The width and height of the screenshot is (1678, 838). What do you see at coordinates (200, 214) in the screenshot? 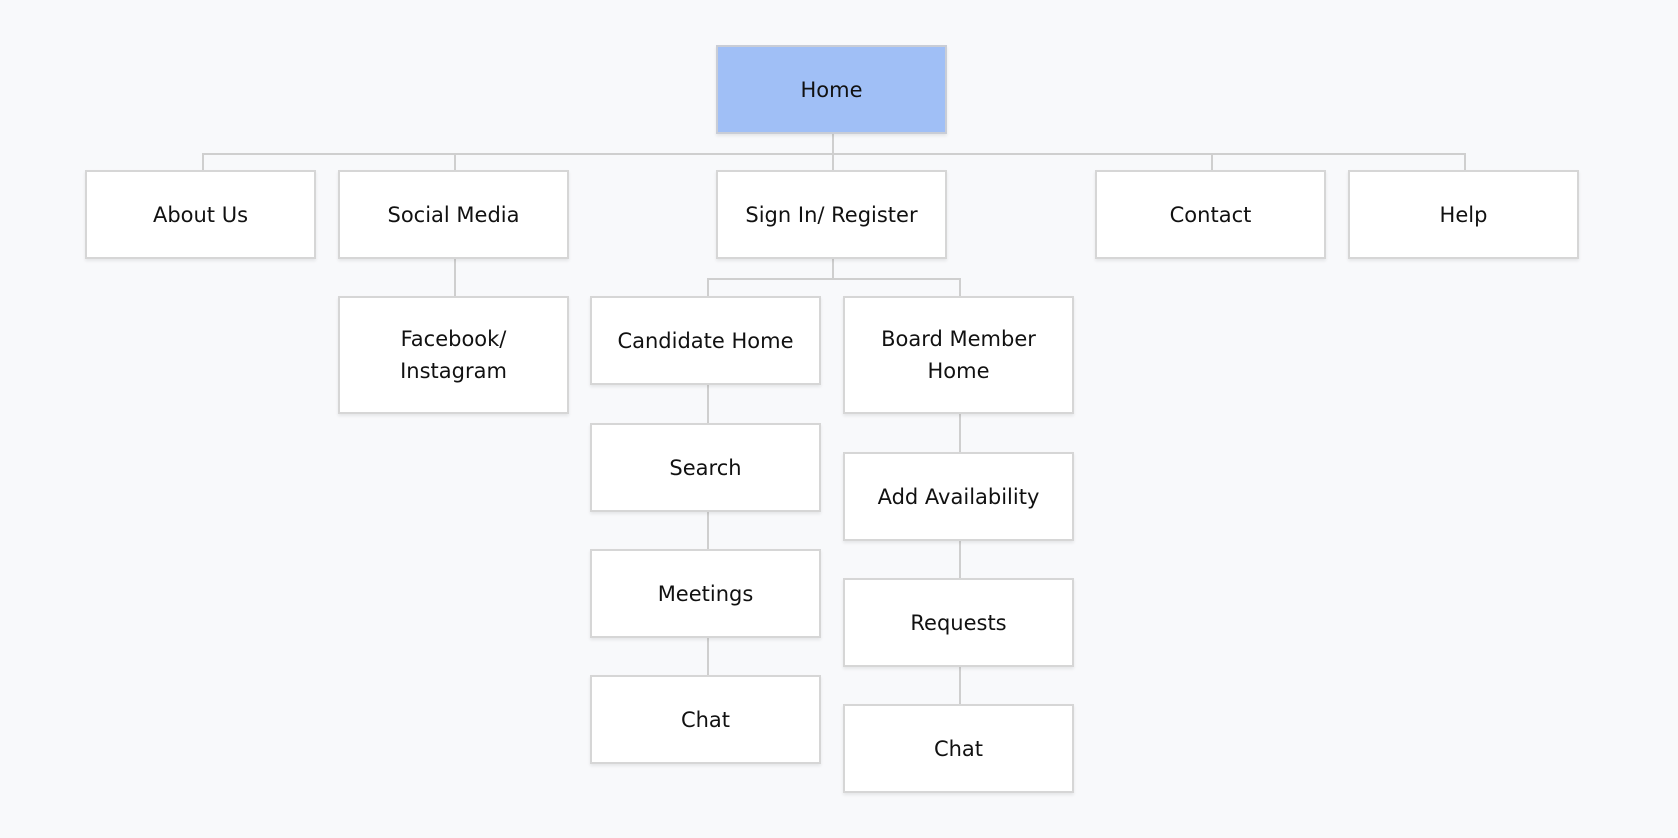
I see `node-about-us: About Us` at bounding box center [200, 214].